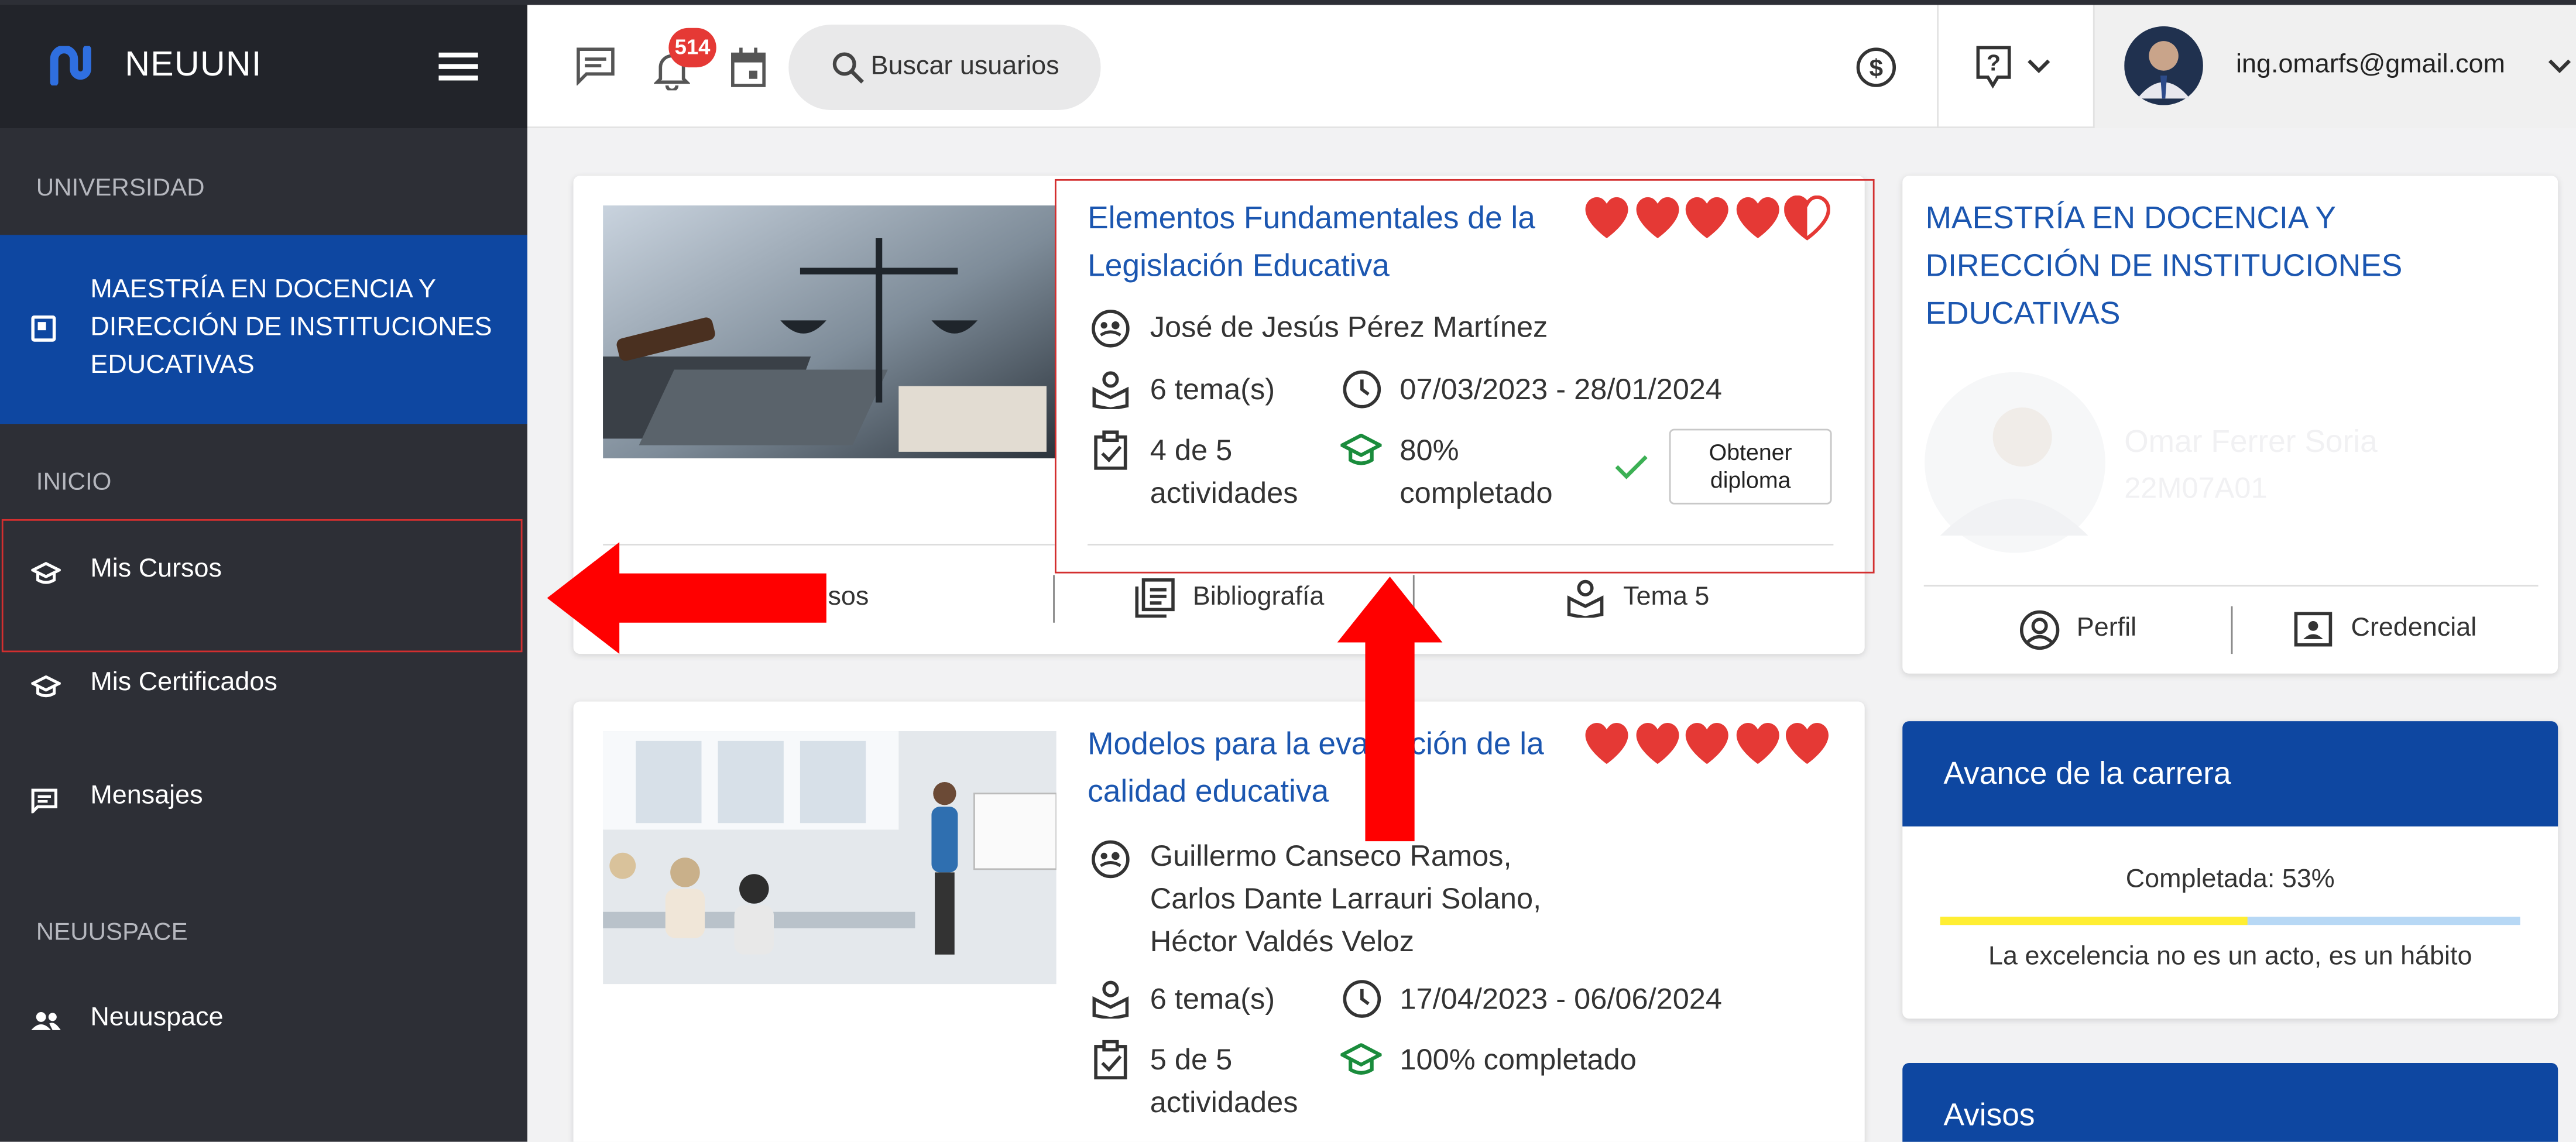 This screenshot has width=2576, height=1142. I want to click on bibliography-icon, so click(1155, 598).